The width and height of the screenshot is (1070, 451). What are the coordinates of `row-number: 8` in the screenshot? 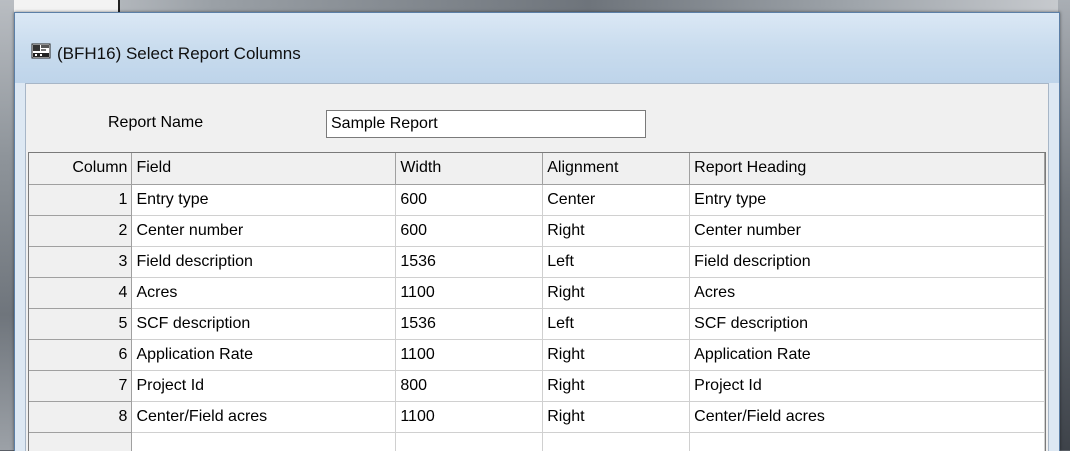 It's located at (81, 417).